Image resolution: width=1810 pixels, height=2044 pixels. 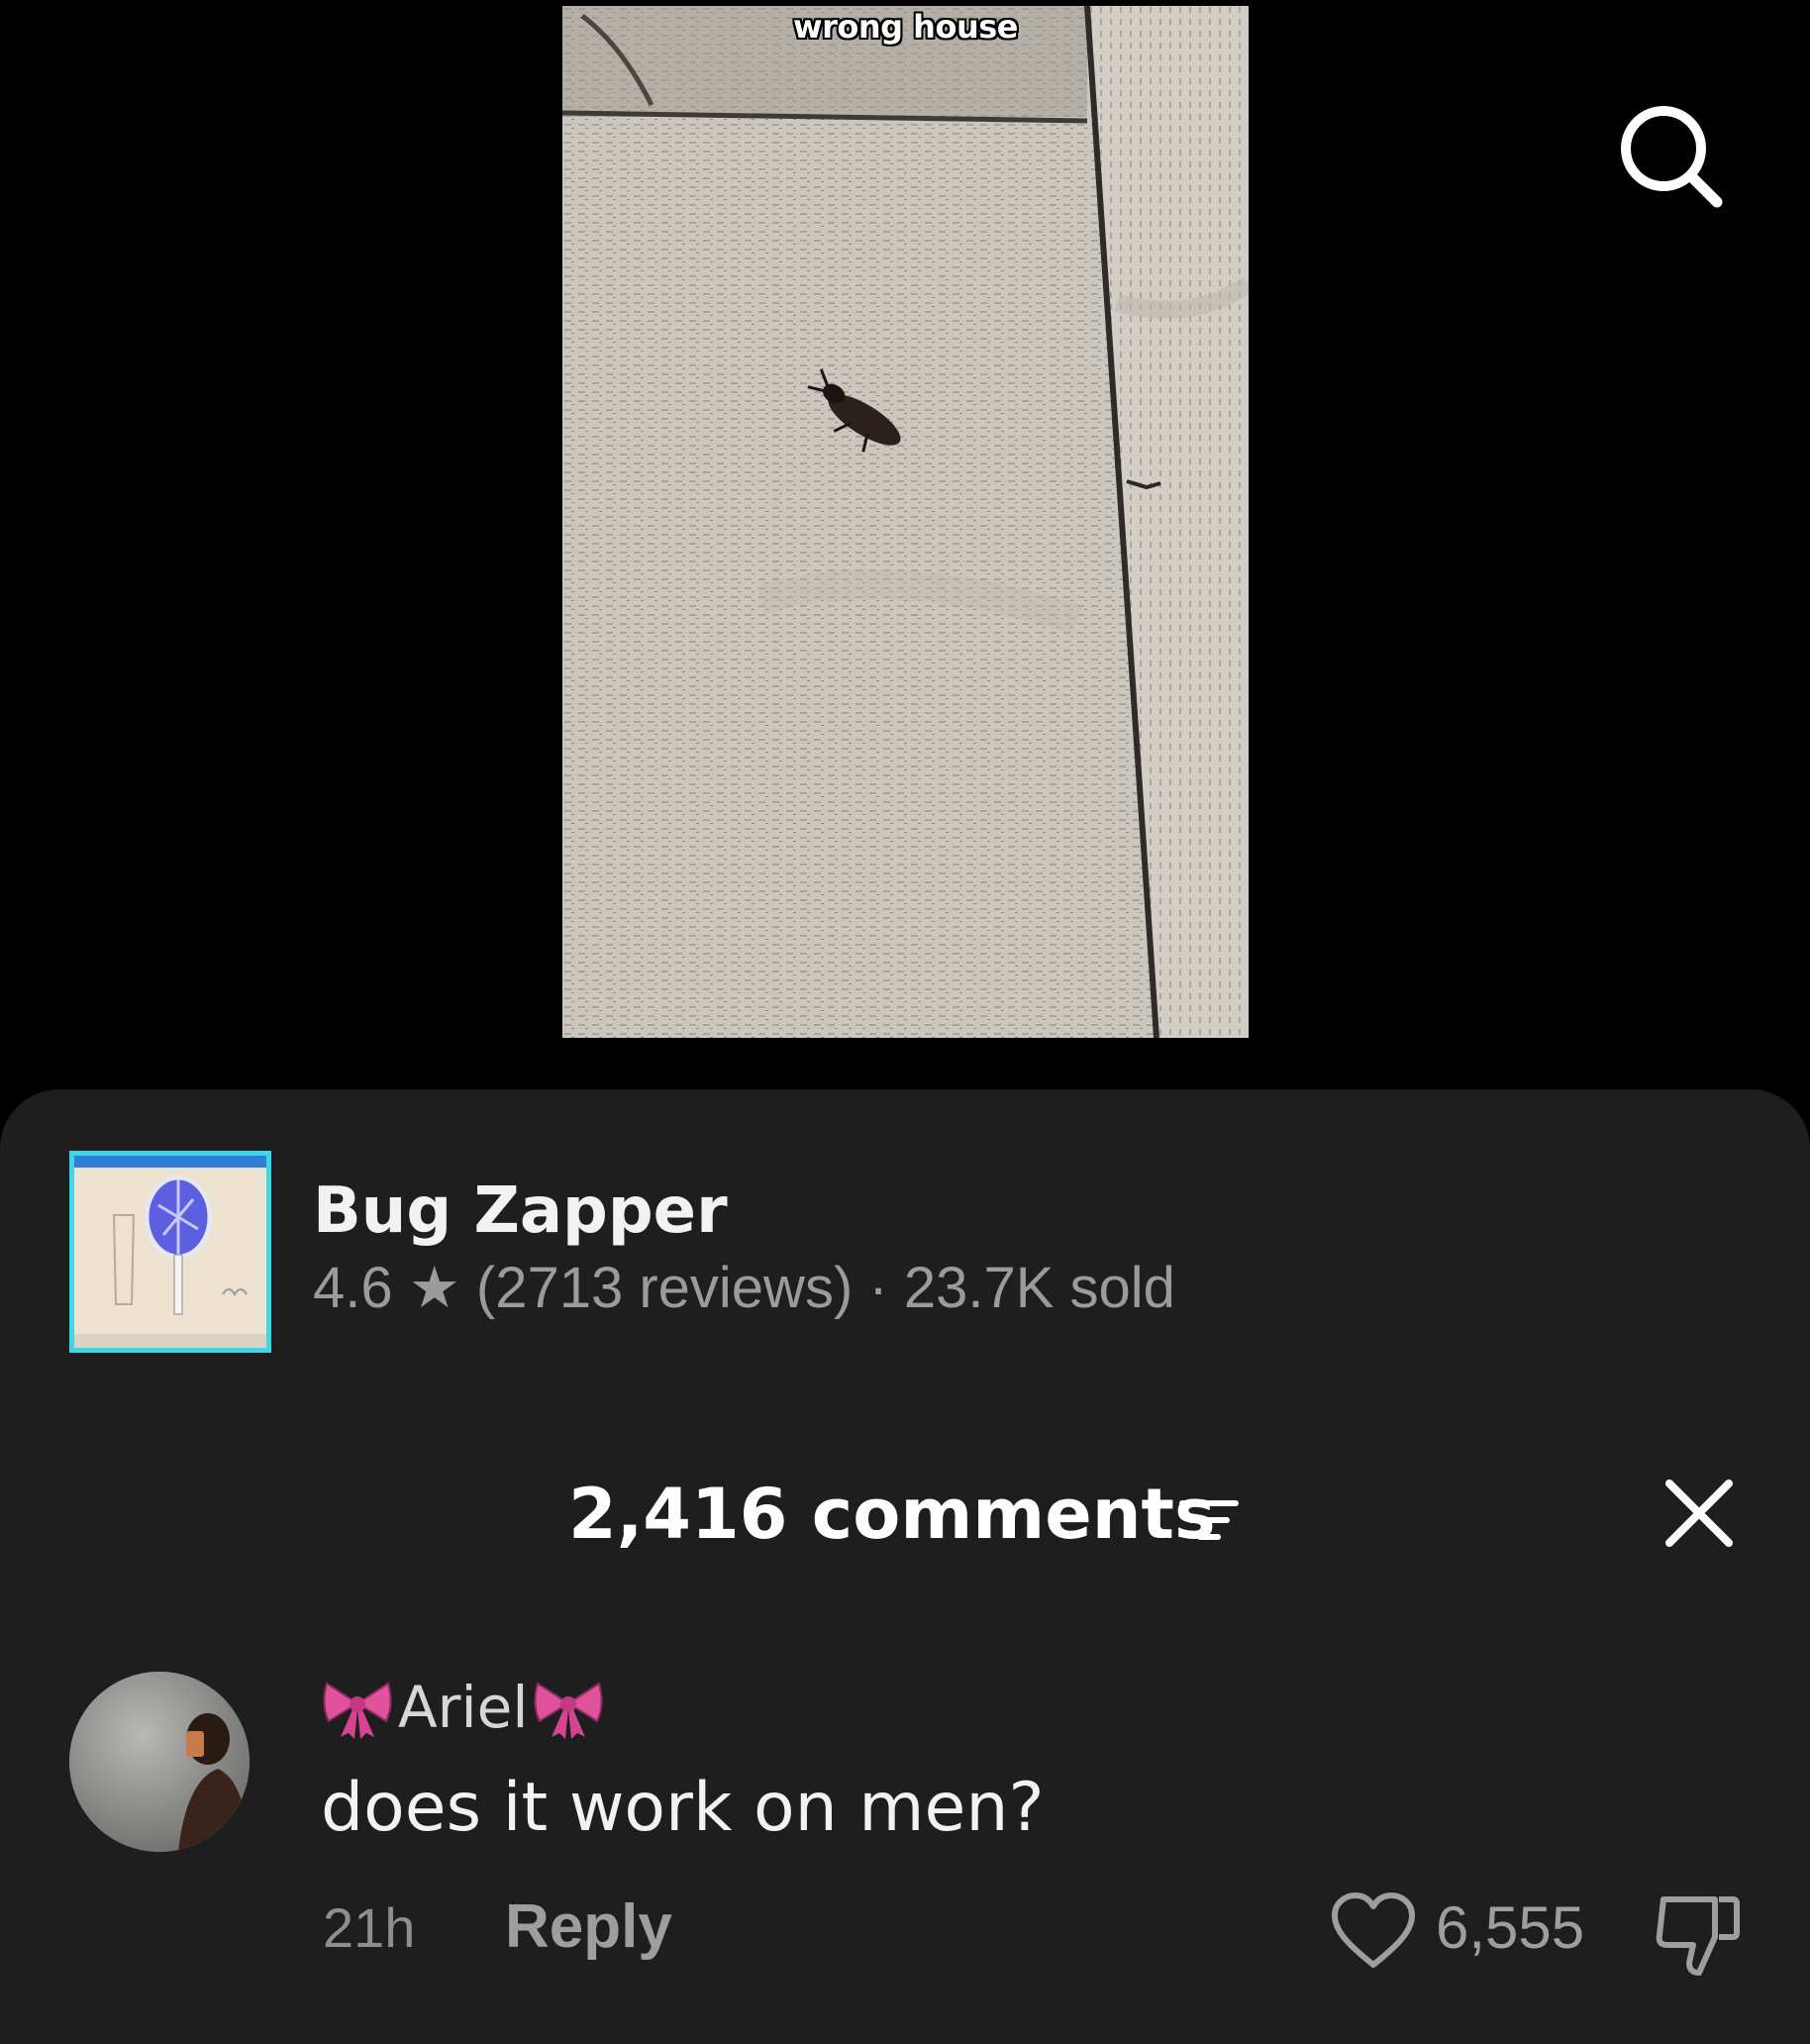 I want to click on thumbs-down-icon, so click(x=1698, y=1936).